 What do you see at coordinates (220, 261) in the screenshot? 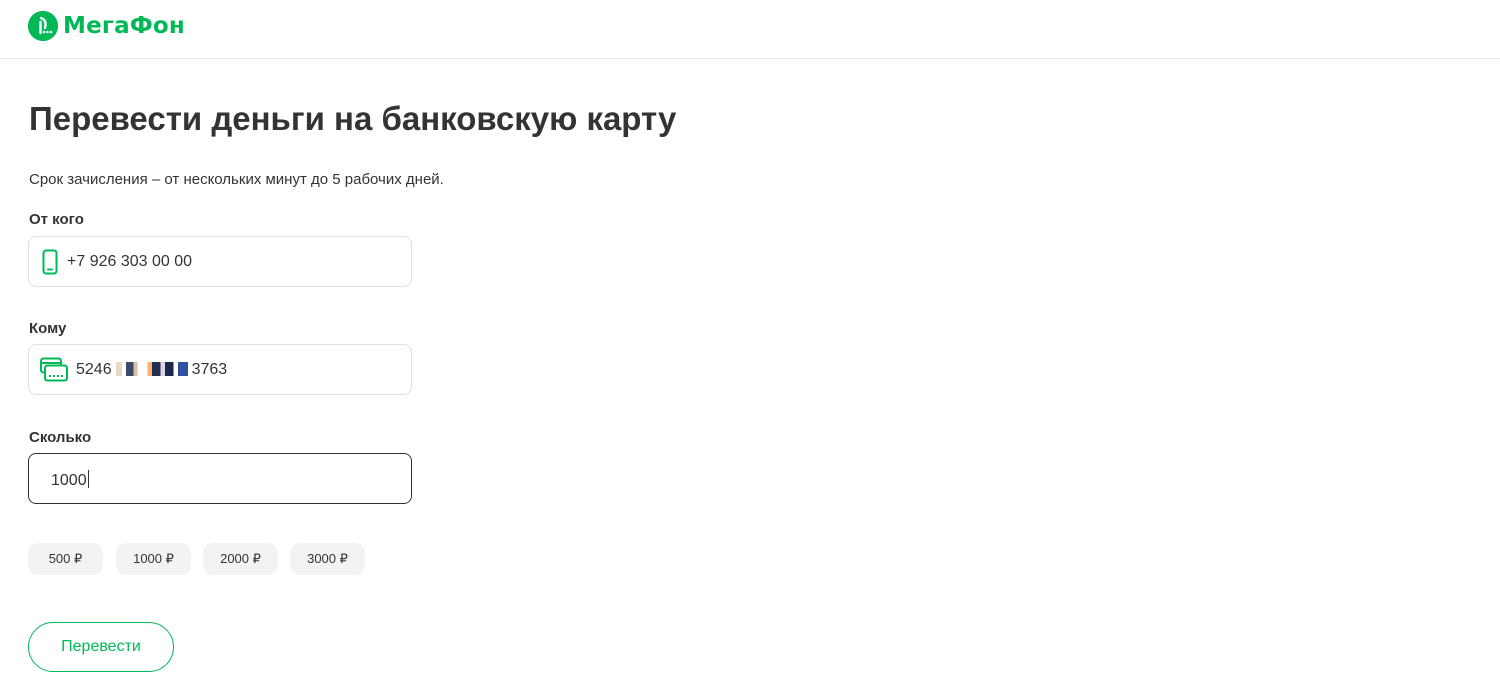
I see `from-phone-field: +7 926 303 00 00` at bounding box center [220, 261].